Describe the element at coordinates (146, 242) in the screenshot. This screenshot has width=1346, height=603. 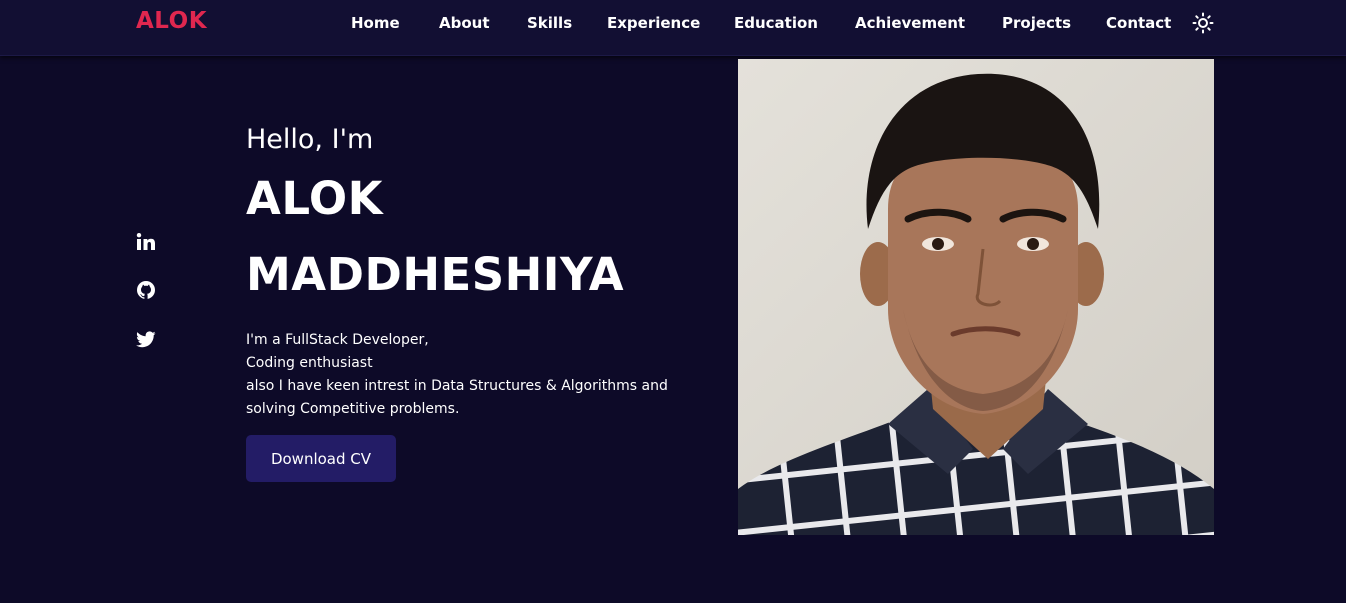
I see `linkedin-icon` at that location.